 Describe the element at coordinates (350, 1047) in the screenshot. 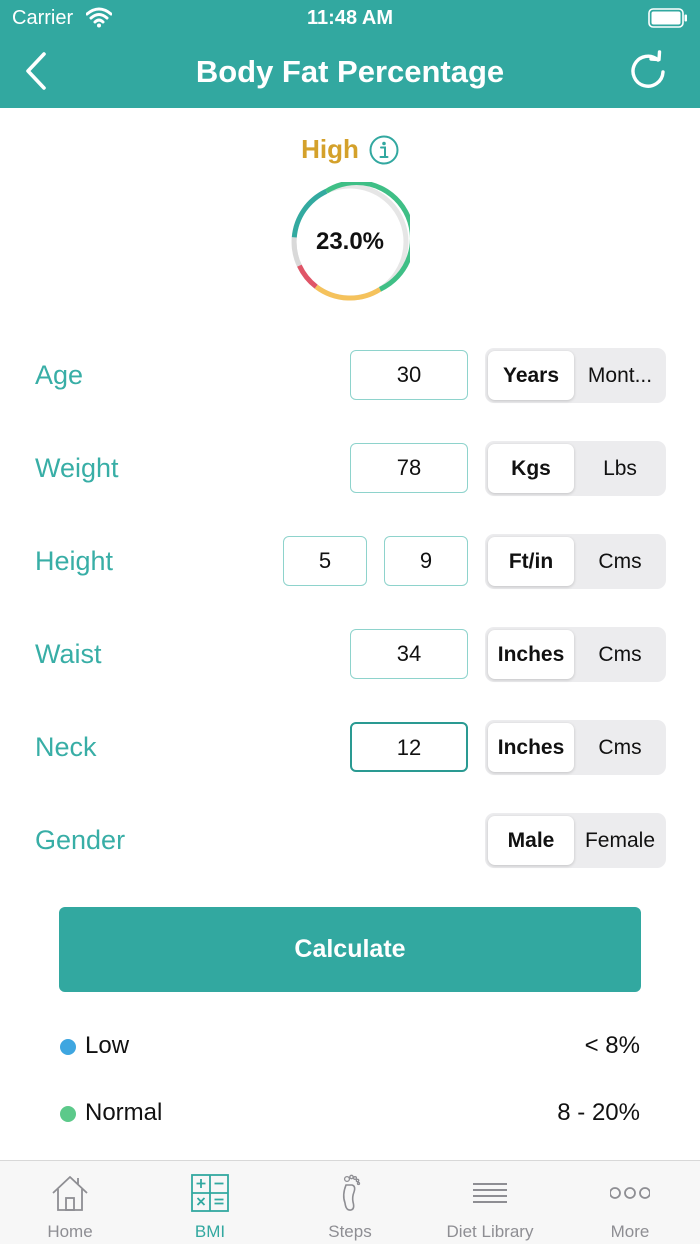

I see `legend-item-low: Low < 8%` at that location.